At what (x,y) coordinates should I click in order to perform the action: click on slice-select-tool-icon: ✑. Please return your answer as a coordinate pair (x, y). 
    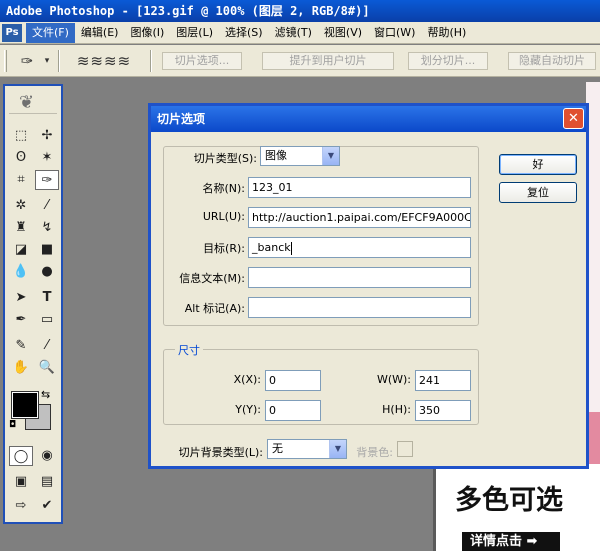
    Looking at the image, I should click on (27, 61).